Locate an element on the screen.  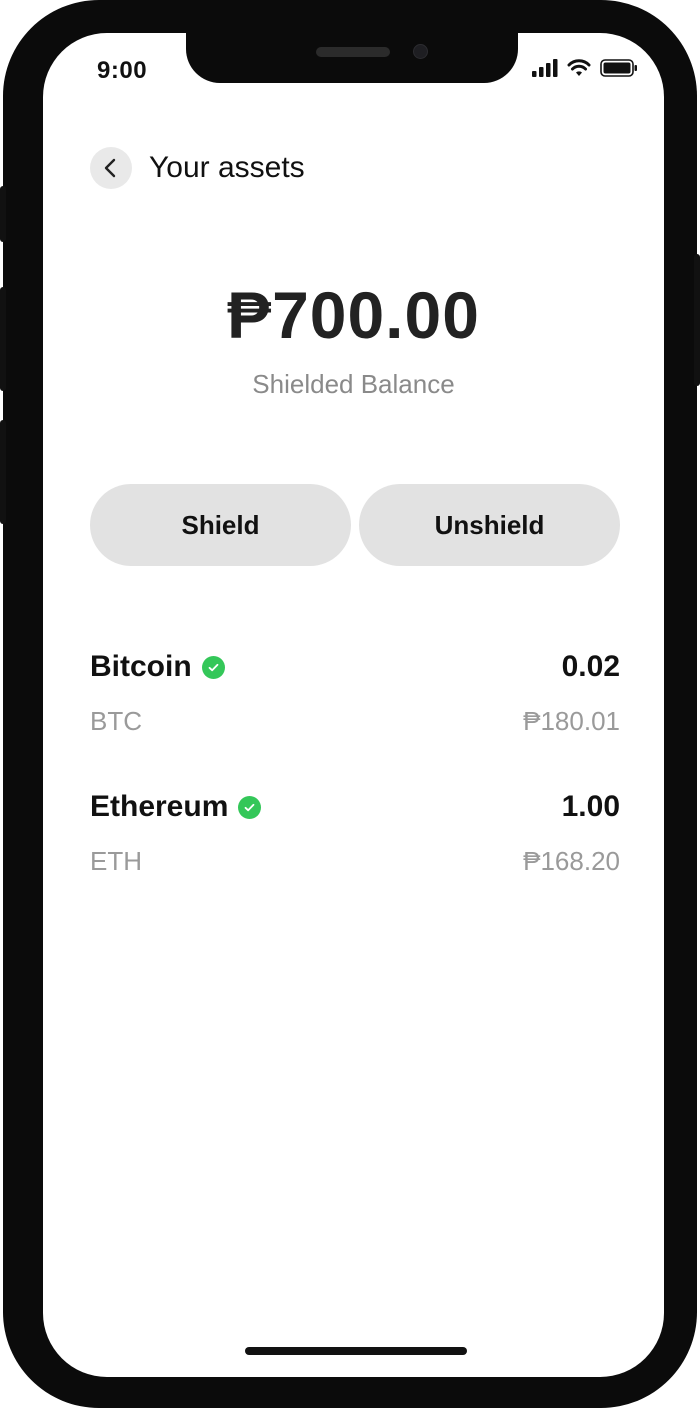
asset-item-ethereum: Ethereum 1.00 ETH ₱168.20 is located at coordinates (355, 833).